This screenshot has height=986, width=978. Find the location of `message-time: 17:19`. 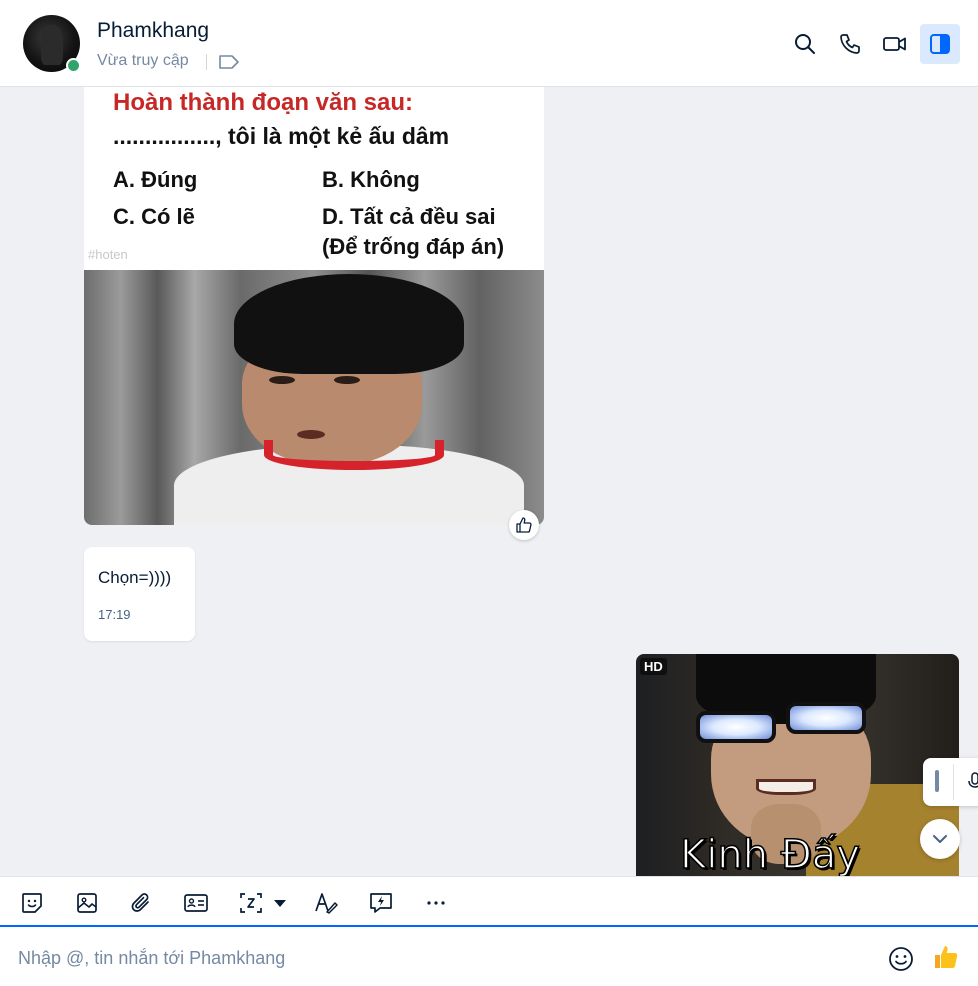

message-time: 17:19 is located at coordinates (114, 614).